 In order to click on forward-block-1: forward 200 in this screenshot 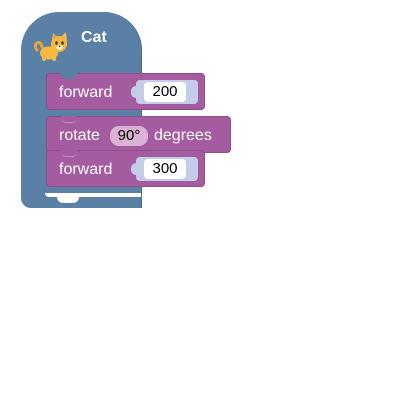, I will do `click(125, 91)`.